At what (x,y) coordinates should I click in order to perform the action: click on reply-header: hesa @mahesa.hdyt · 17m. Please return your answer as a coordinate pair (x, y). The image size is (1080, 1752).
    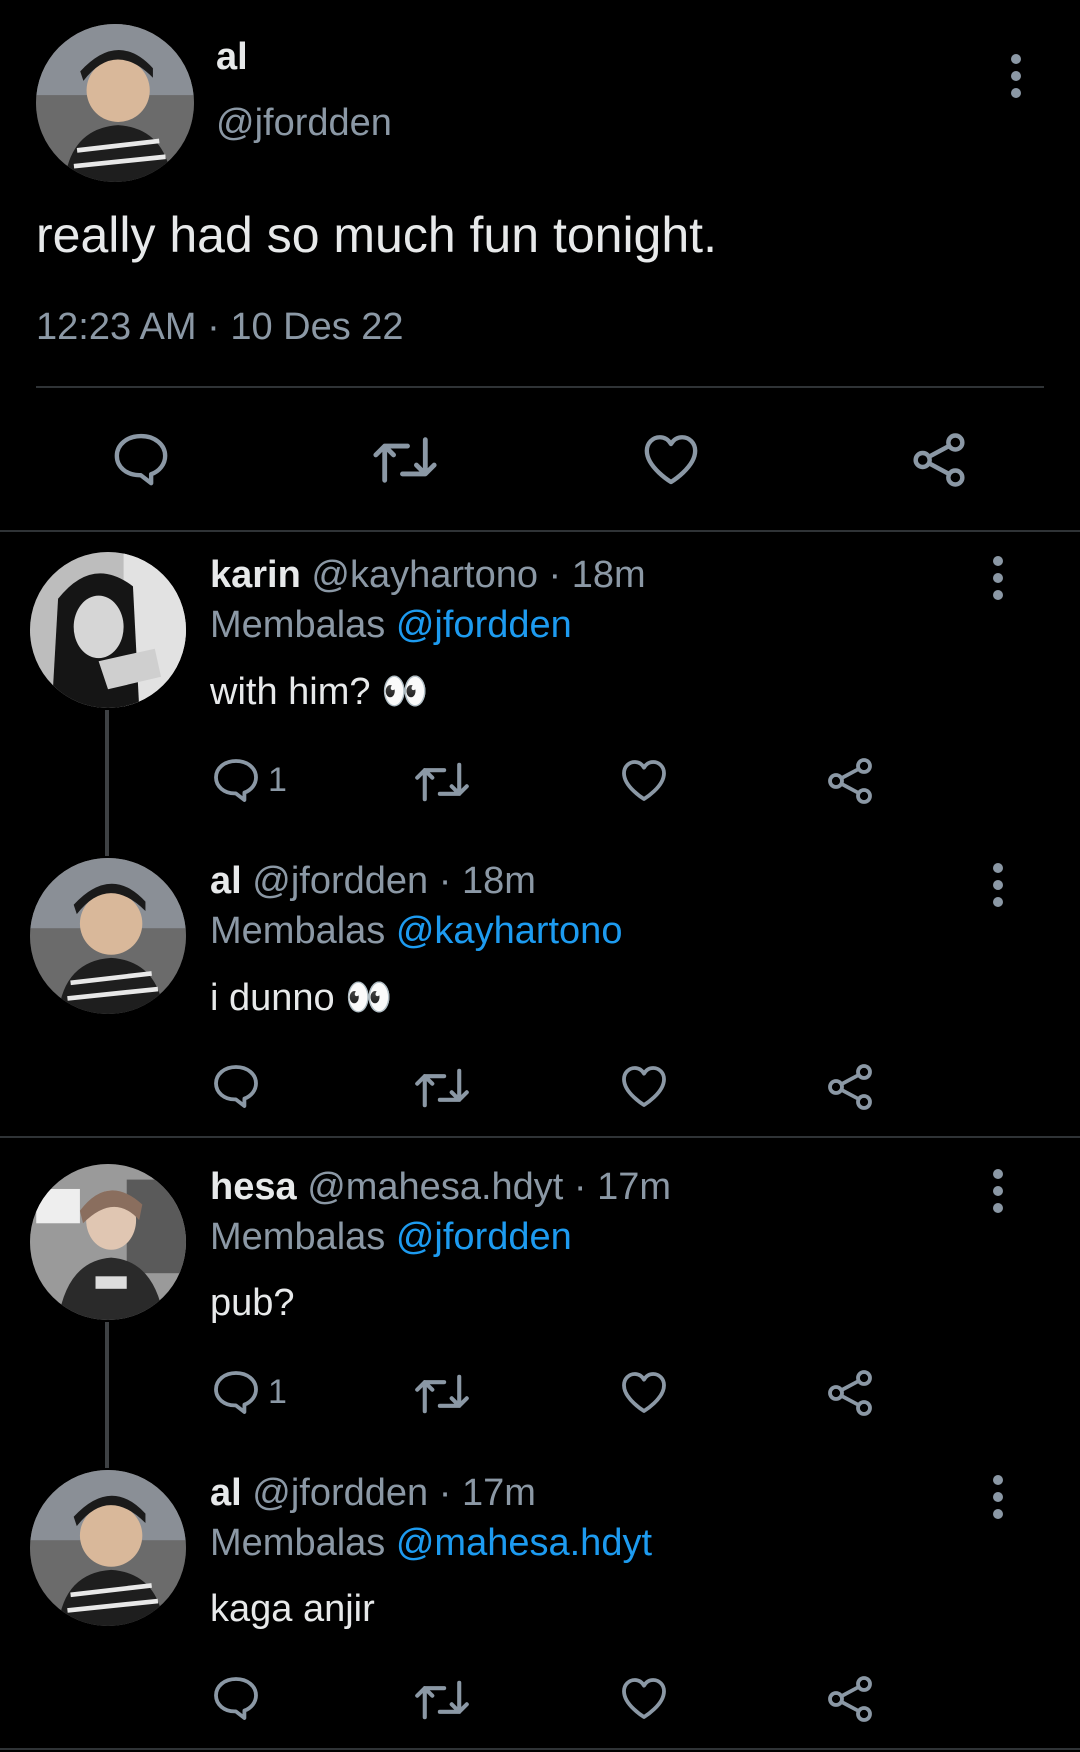
    Looking at the image, I should click on (440, 1187).